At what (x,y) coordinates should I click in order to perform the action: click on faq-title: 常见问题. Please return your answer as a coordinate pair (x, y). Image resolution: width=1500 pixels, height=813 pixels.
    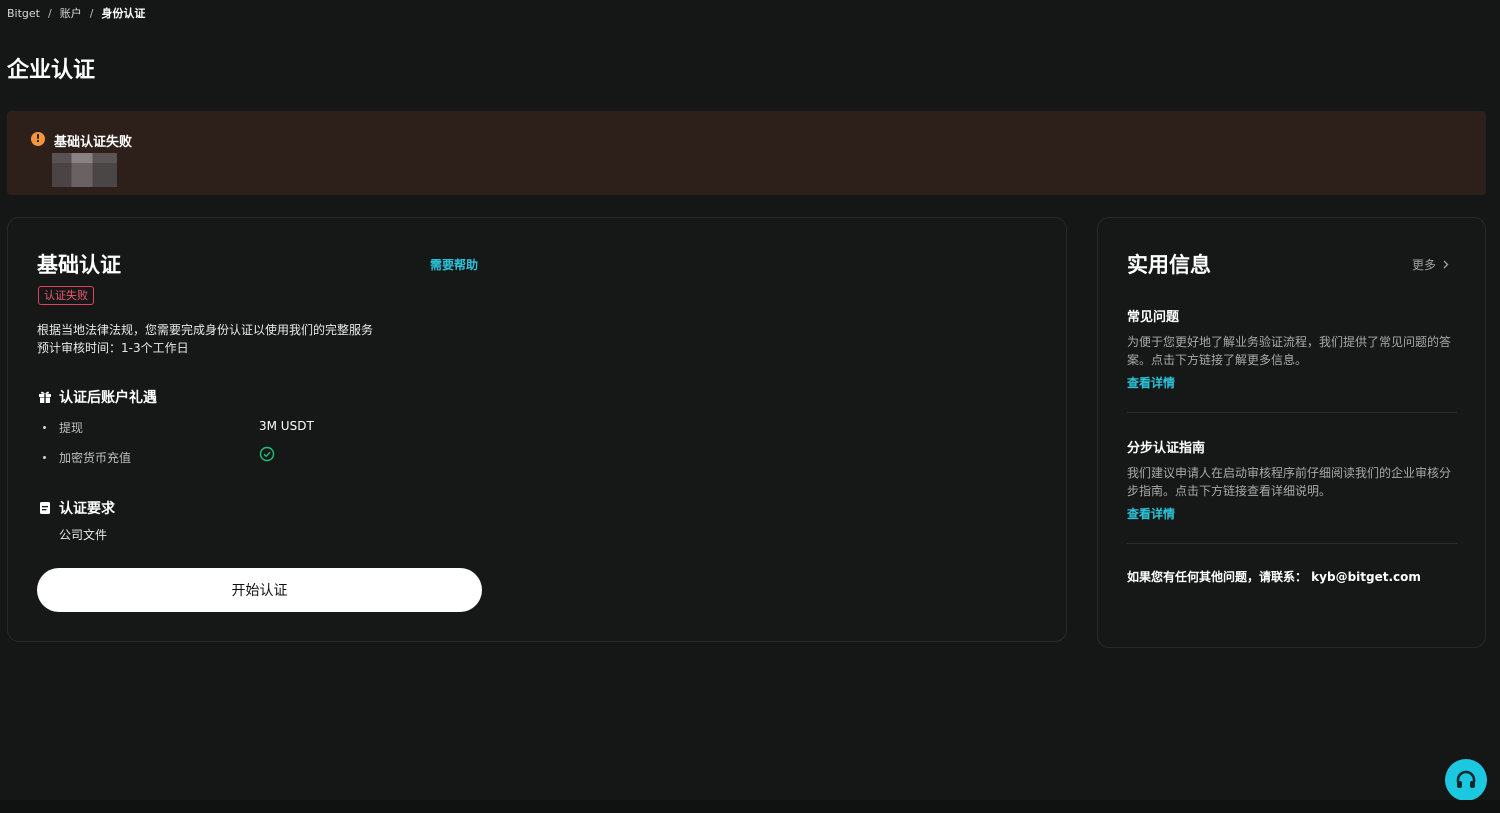
    Looking at the image, I should click on (1153, 317).